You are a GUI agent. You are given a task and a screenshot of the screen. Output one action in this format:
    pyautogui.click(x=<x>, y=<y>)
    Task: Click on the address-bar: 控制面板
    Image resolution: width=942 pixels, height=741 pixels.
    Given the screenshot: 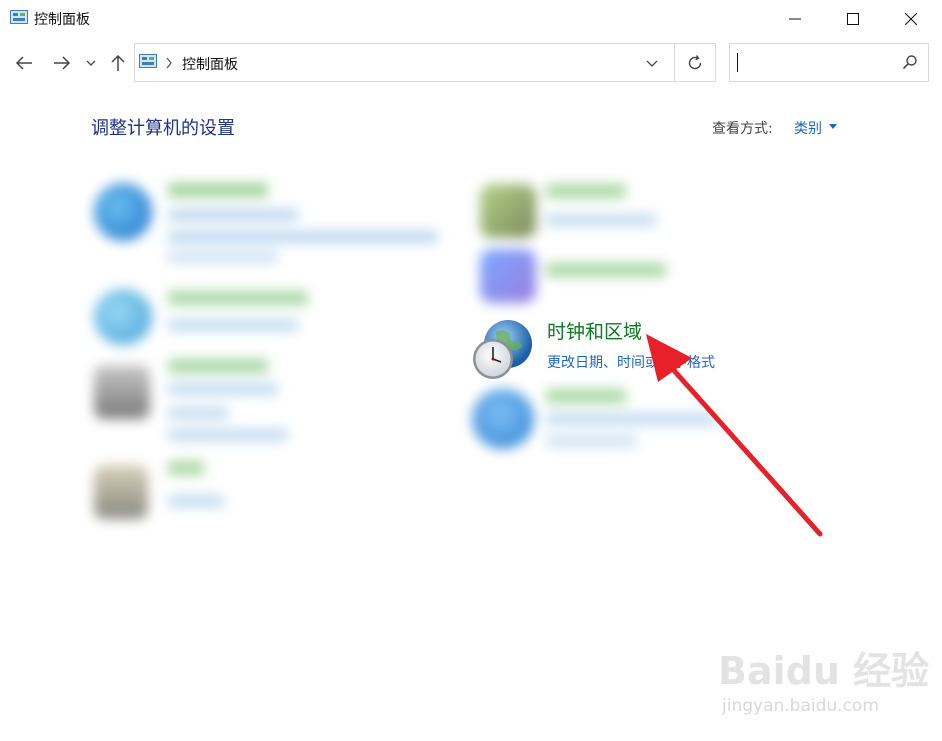 What is the action you would take?
    pyautogui.click(x=425, y=62)
    